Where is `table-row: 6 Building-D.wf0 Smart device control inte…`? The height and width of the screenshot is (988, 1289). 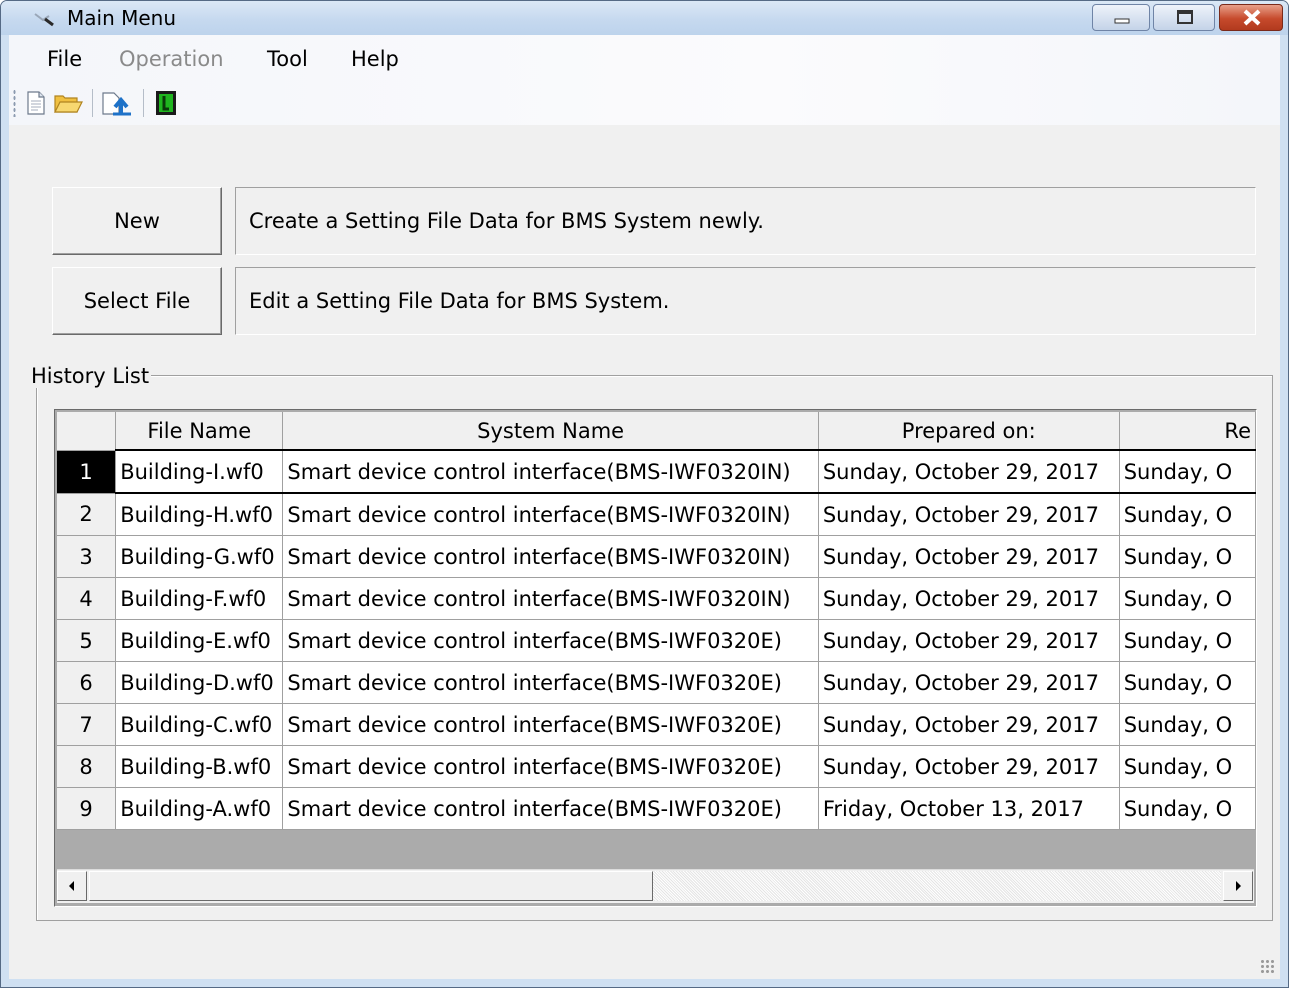
table-row: 6 Building-D.wf0 Smart device control inte… is located at coordinates (656, 682).